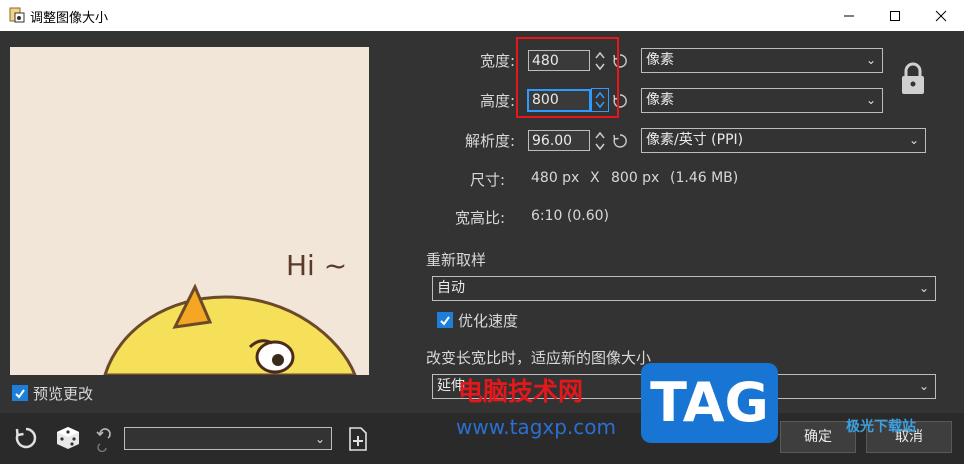 The image size is (964, 464). Describe the element at coordinates (941, 15) in the screenshot. I see `close-icon` at that location.